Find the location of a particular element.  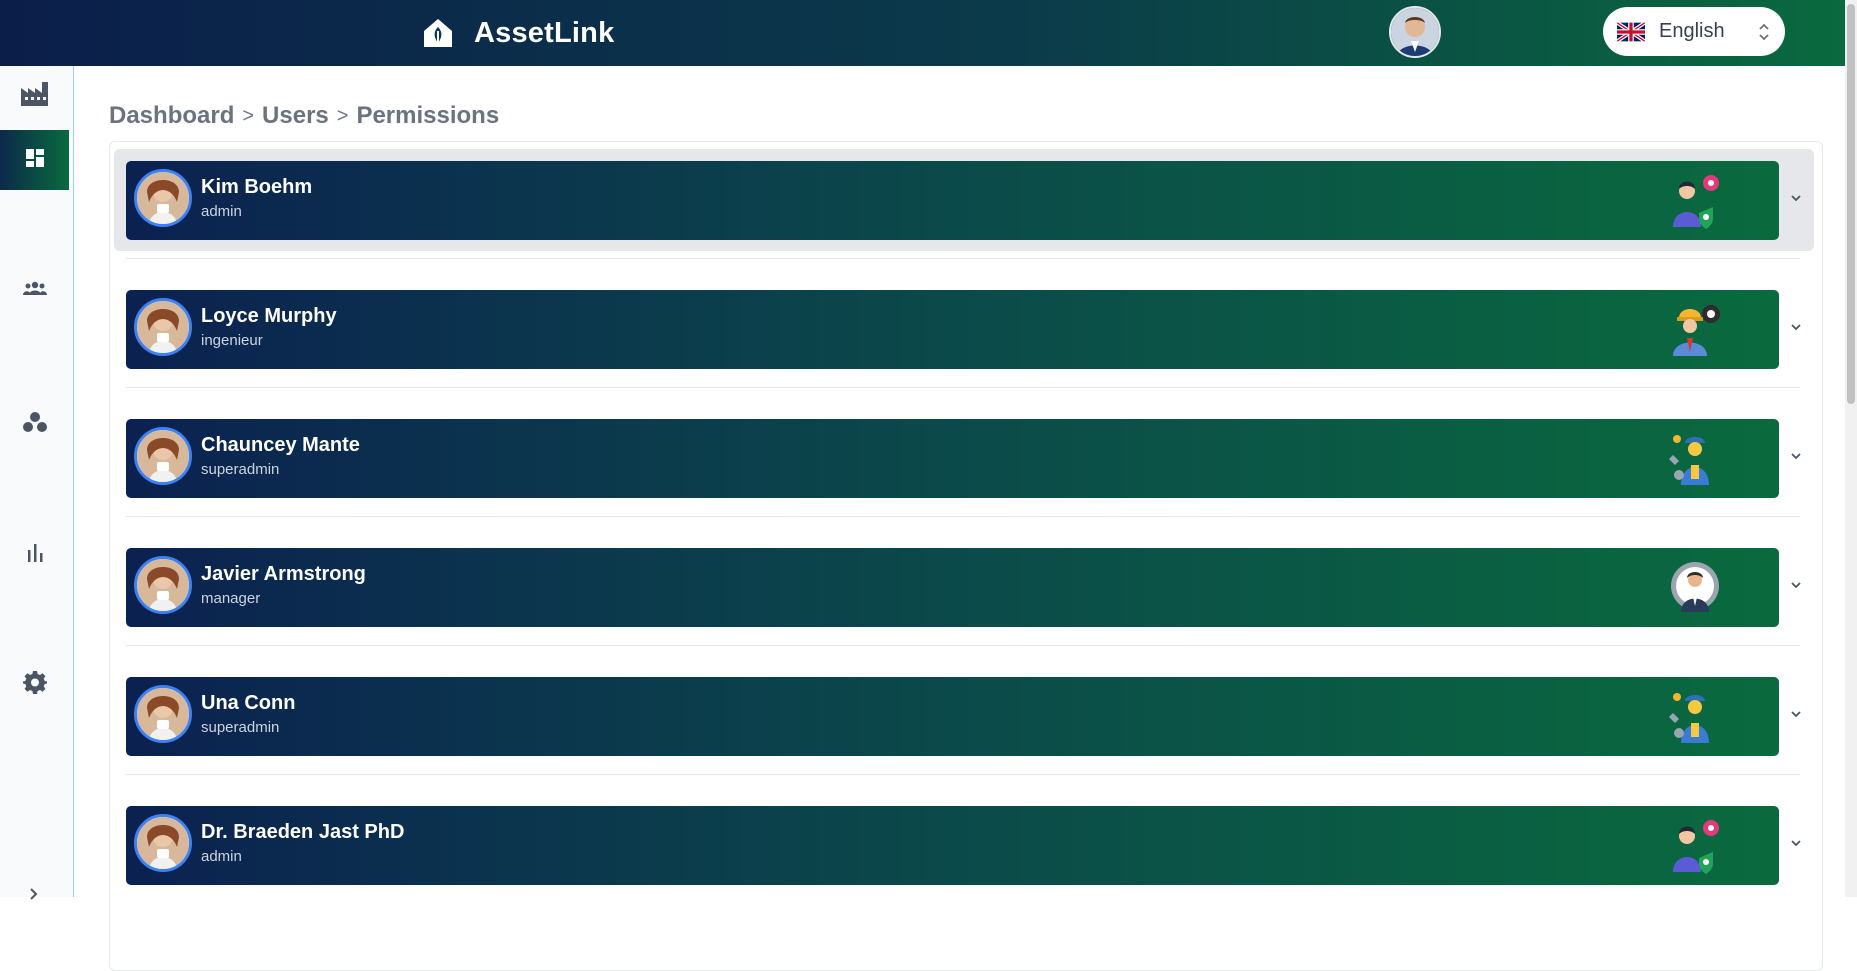

user-row-bar: Loyce Murphy ingenieur is located at coordinates (952, 329).